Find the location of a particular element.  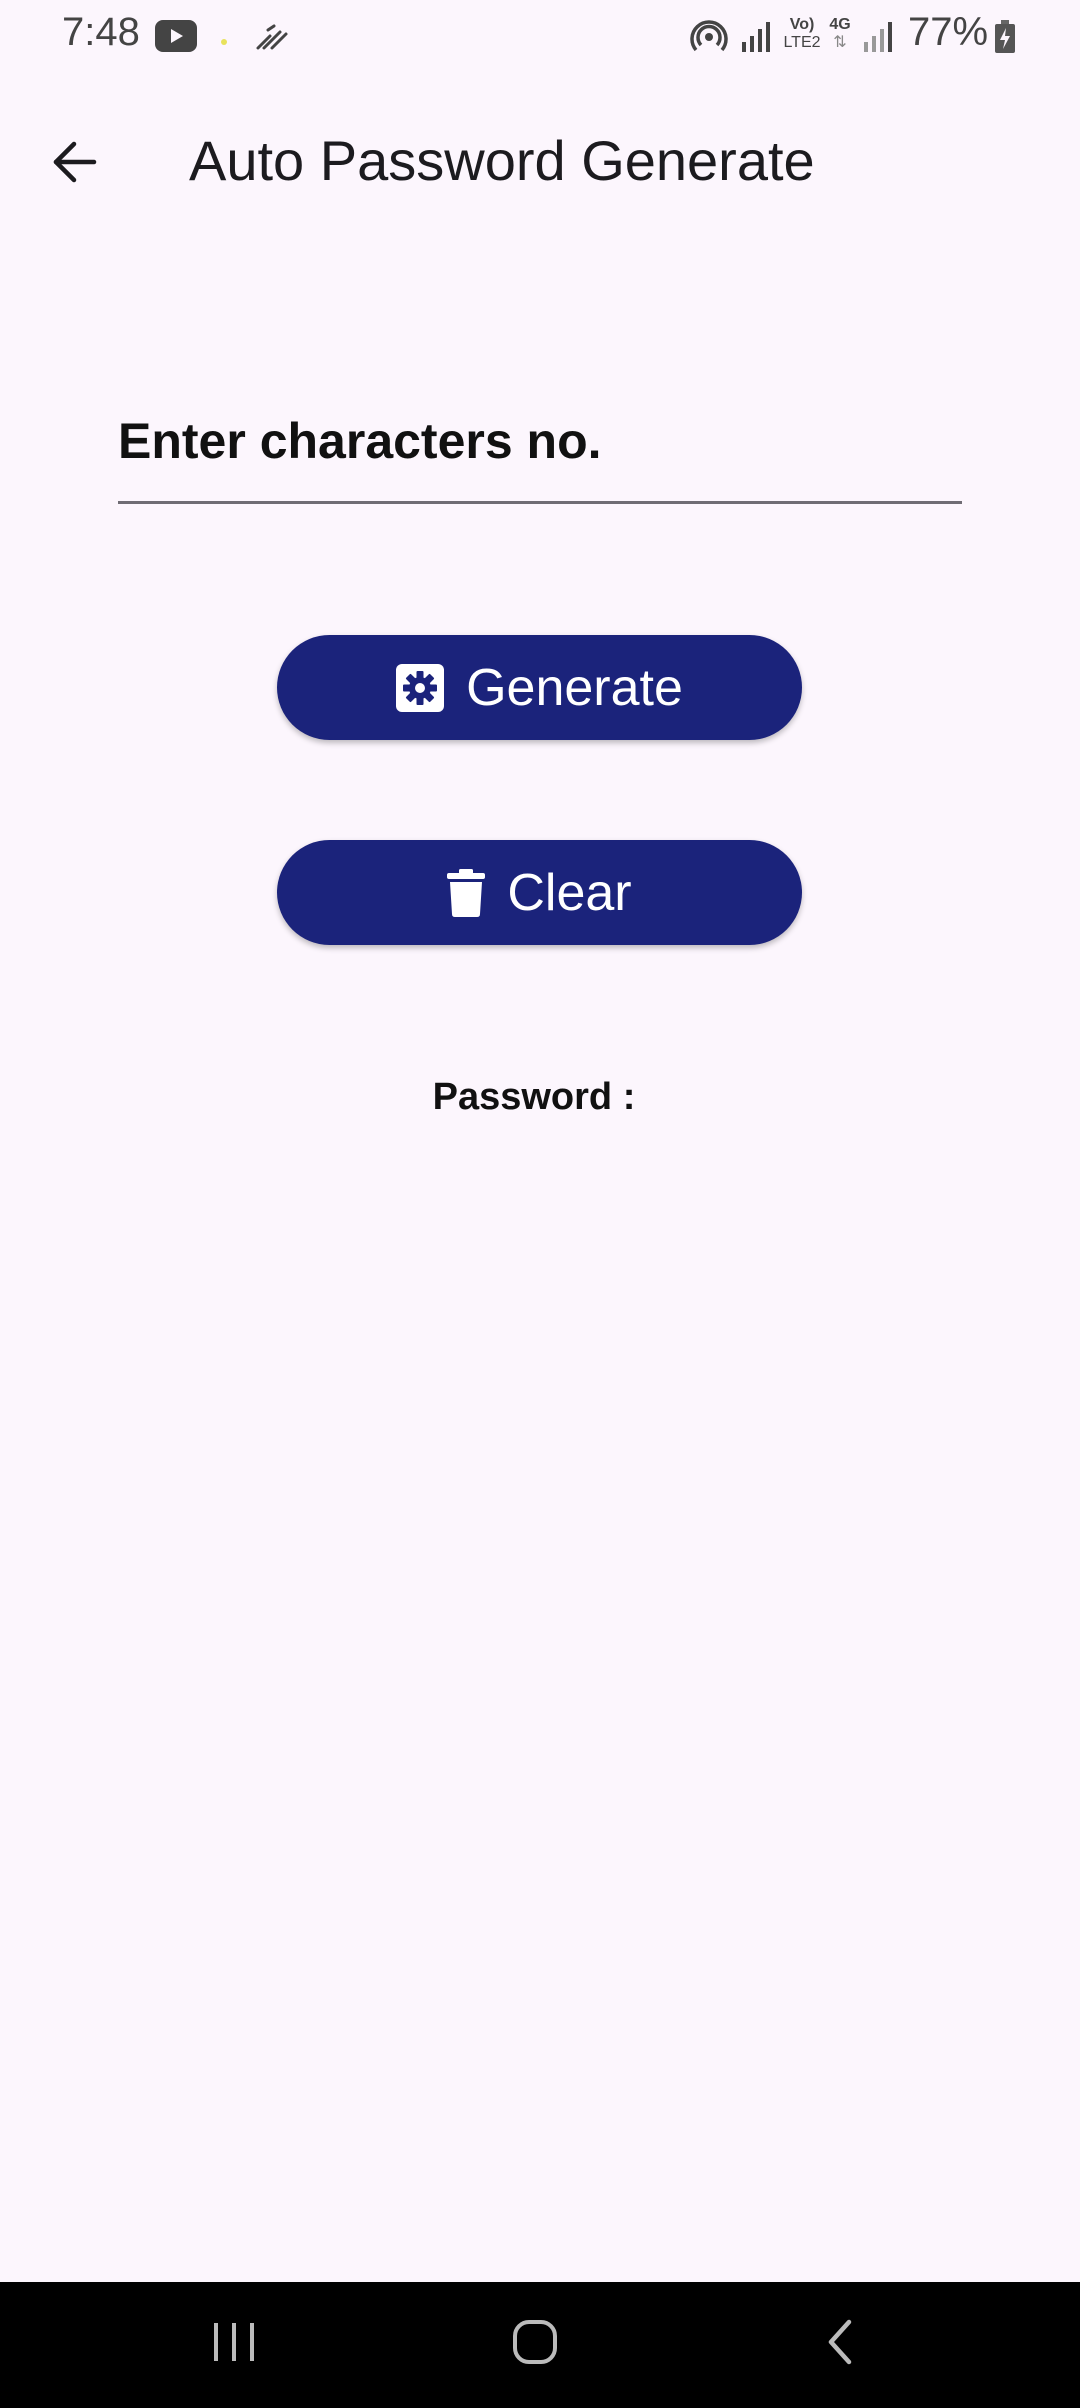

back-nav-button is located at coordinates (840, 2344).